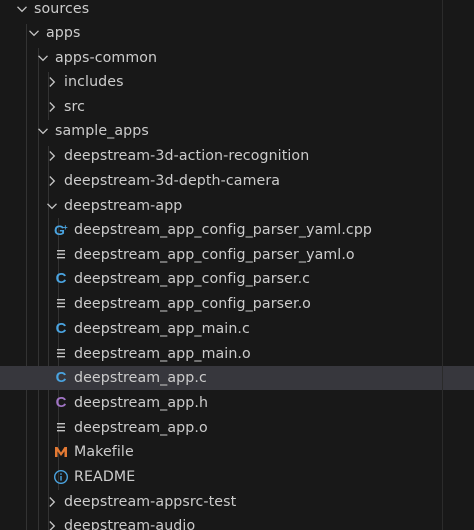 The height and width of the screenshot is (530, 474). I want to click on tree-file-deepstream-app-config-parser-c: C deepstream_app_config_parser.c, so click(237, 279).